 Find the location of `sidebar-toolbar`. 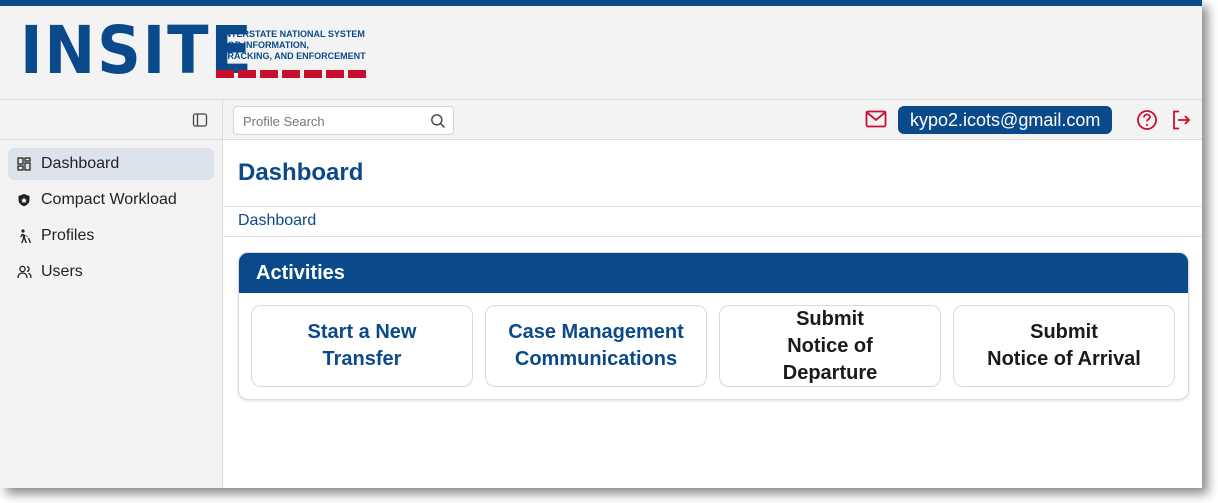

sidebar-toolbar is located at coordinates (111, 120).